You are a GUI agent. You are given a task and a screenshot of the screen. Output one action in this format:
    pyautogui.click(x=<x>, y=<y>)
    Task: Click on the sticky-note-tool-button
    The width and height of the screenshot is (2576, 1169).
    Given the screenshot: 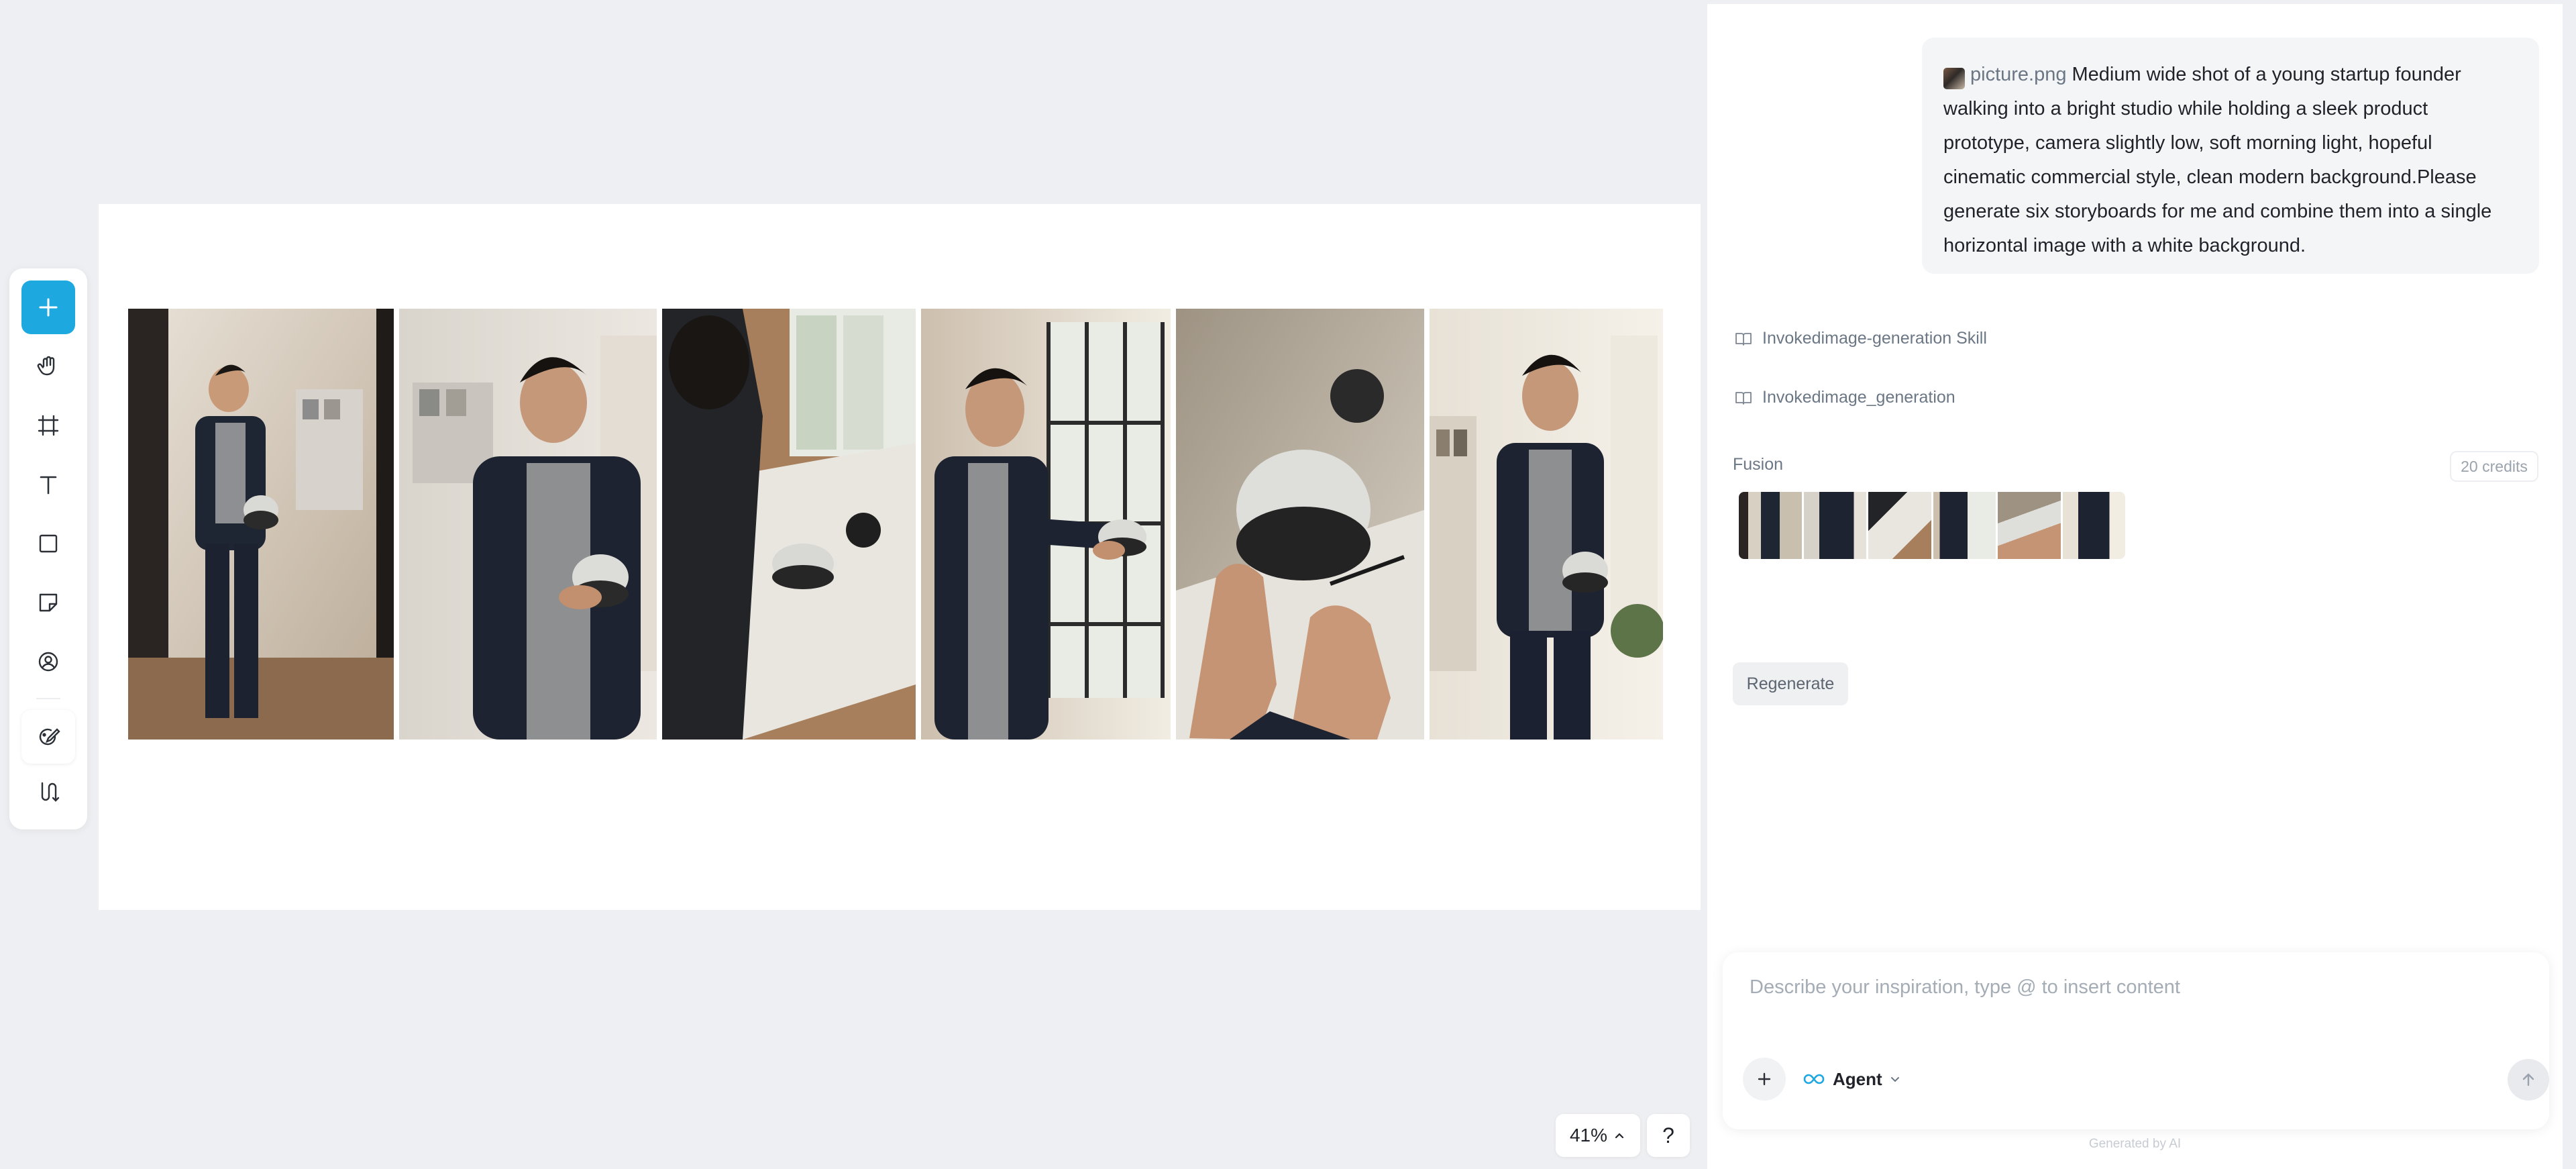 What is the action you would take?
    pyautogui.click(x=48, y=602)
    